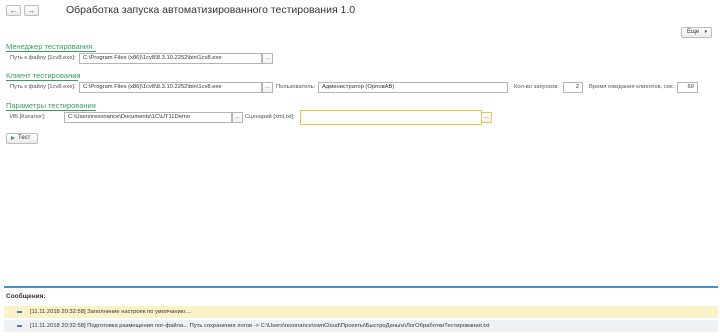  What do you see at coordinates (26, 296) in the screenshot?
I see `messages-title: Сообщения:` at bounding box center [26, 296].